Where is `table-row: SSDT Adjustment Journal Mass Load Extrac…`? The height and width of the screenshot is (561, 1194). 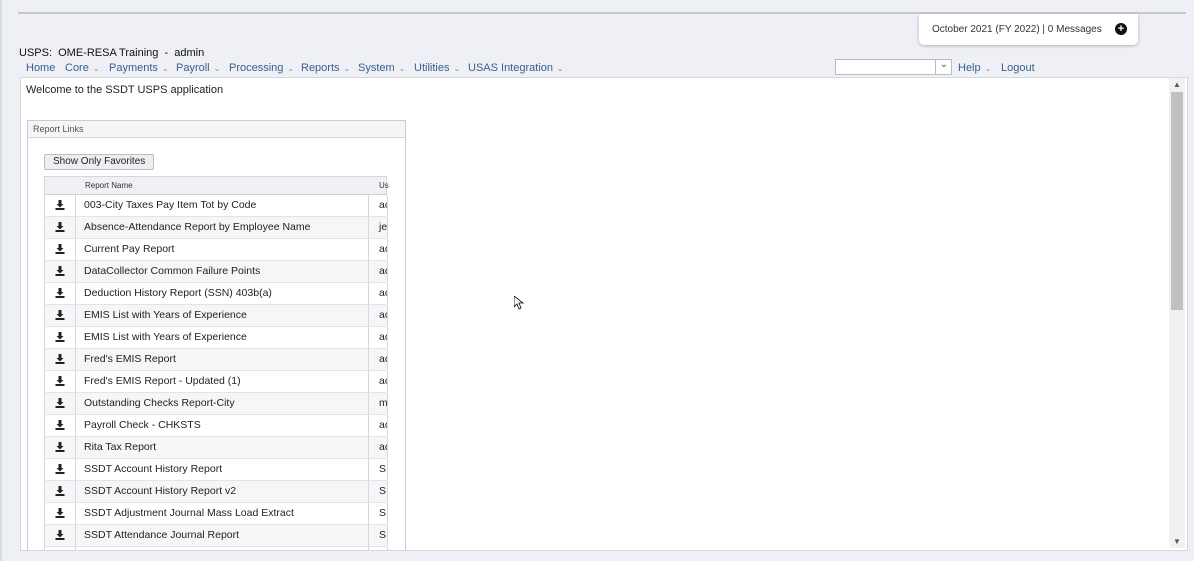 table-row: SSDT Adjustment Journal Mass Load Extrac… is located at coordinates (216, 514).